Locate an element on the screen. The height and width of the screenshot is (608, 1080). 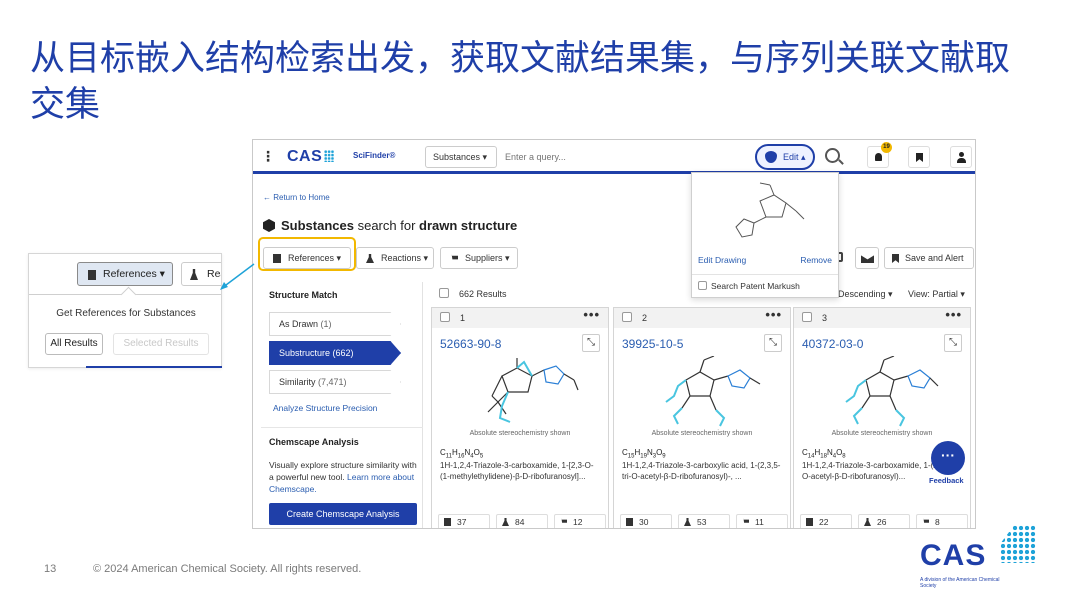
save-and-alert-label: Save and Alert is located at coordinates (934, 258).